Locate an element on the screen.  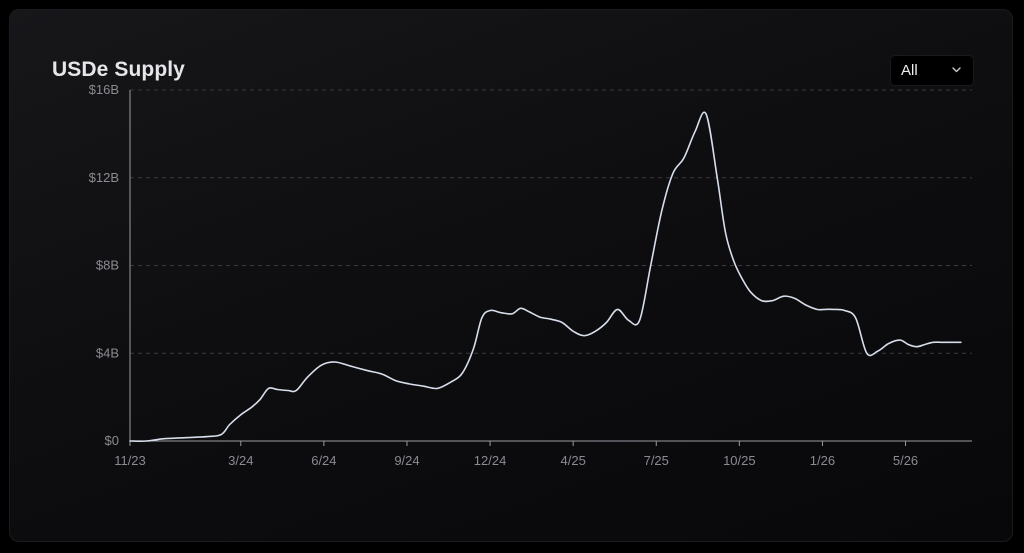
x-tick-label: 10/25 is located at coordinates (739, 460).